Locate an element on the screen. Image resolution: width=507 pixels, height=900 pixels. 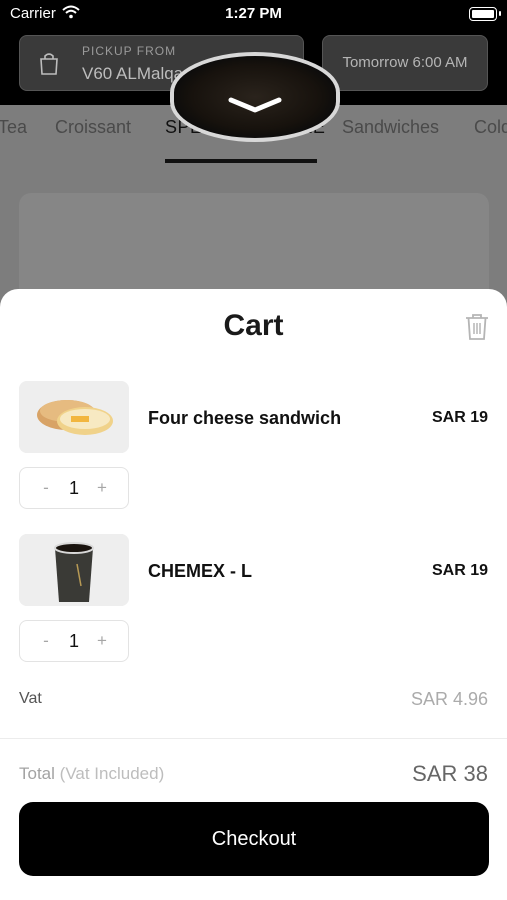
sandwich-thumbnail is located at coordinates (74, 417).